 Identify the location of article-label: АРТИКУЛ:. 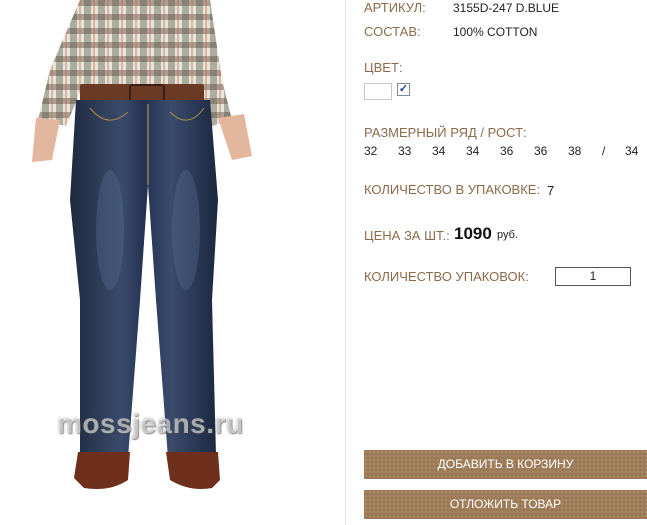
(395, 7).